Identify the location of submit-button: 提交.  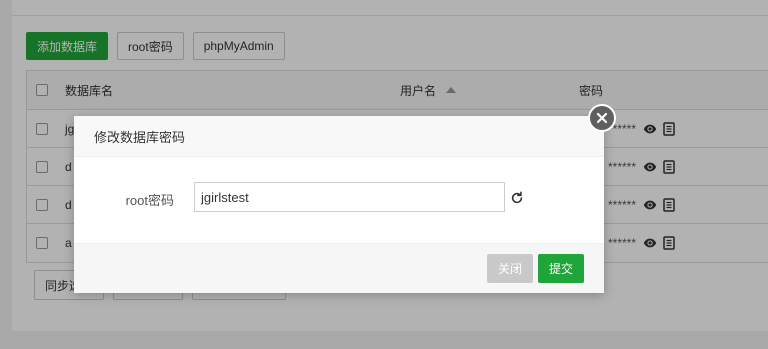
(561, 268).